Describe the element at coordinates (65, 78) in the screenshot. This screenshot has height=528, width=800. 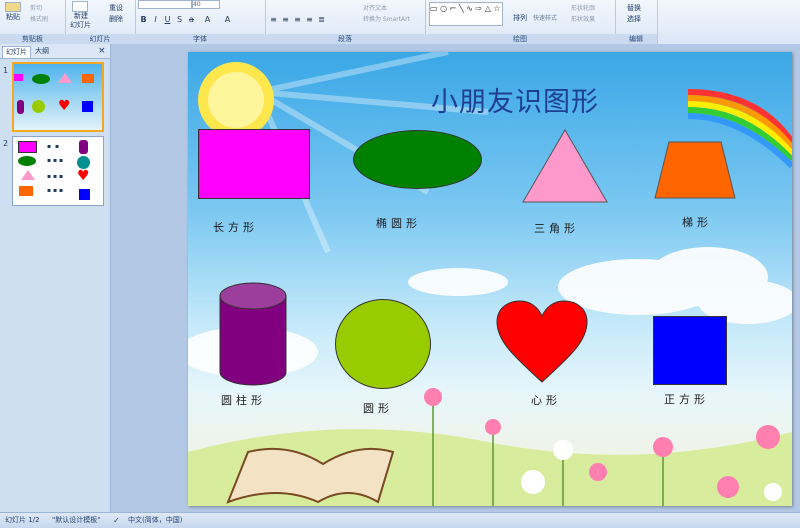
I see `thumb-triangle` at that location.